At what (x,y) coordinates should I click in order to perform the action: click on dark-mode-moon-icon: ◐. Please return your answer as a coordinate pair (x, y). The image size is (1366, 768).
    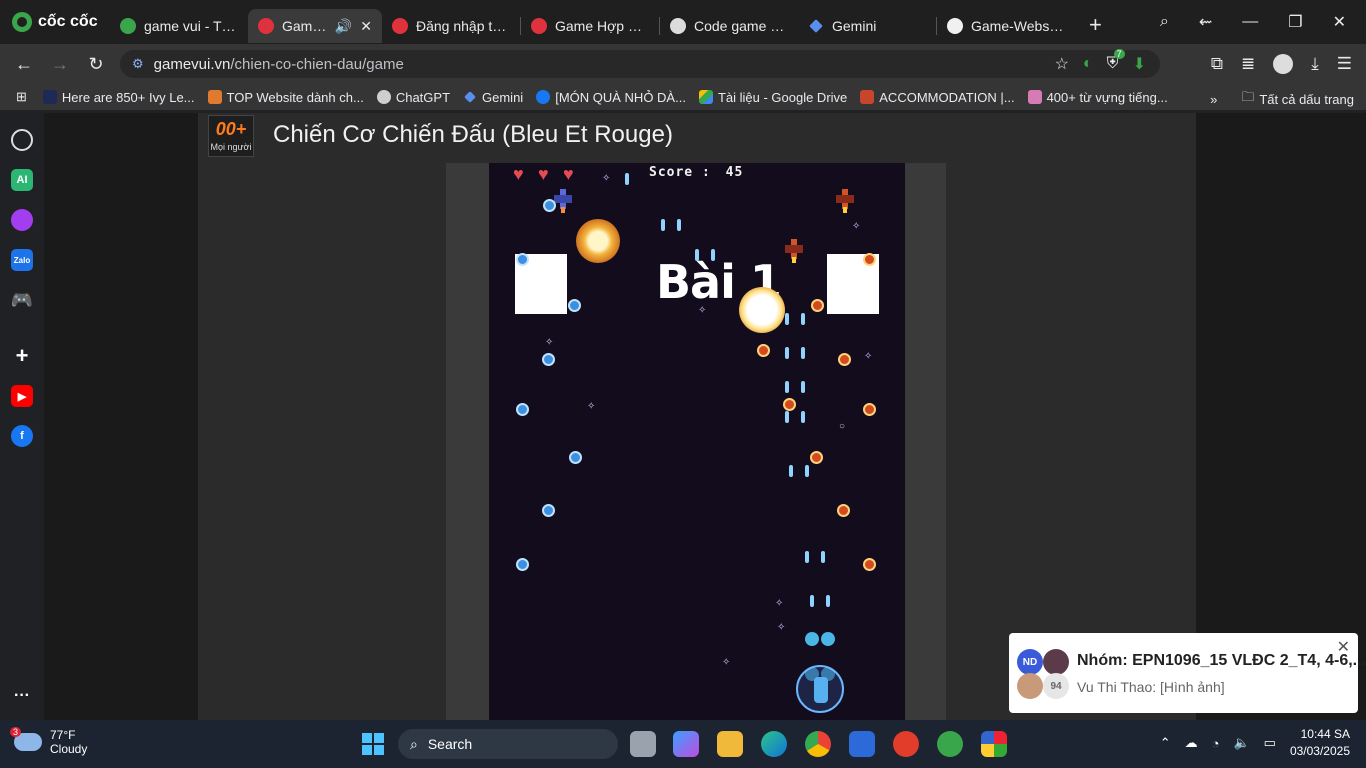
    Looking at the image, I should click on (1088, 64).